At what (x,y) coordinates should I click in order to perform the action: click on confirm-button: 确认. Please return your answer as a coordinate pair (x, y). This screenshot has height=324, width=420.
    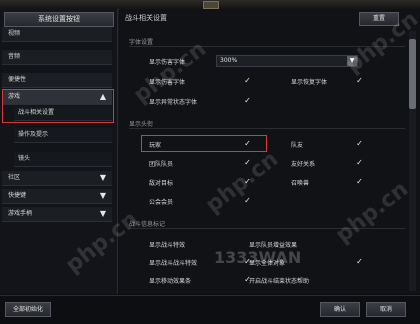
    Looking at the image, I should click on (340, 309).